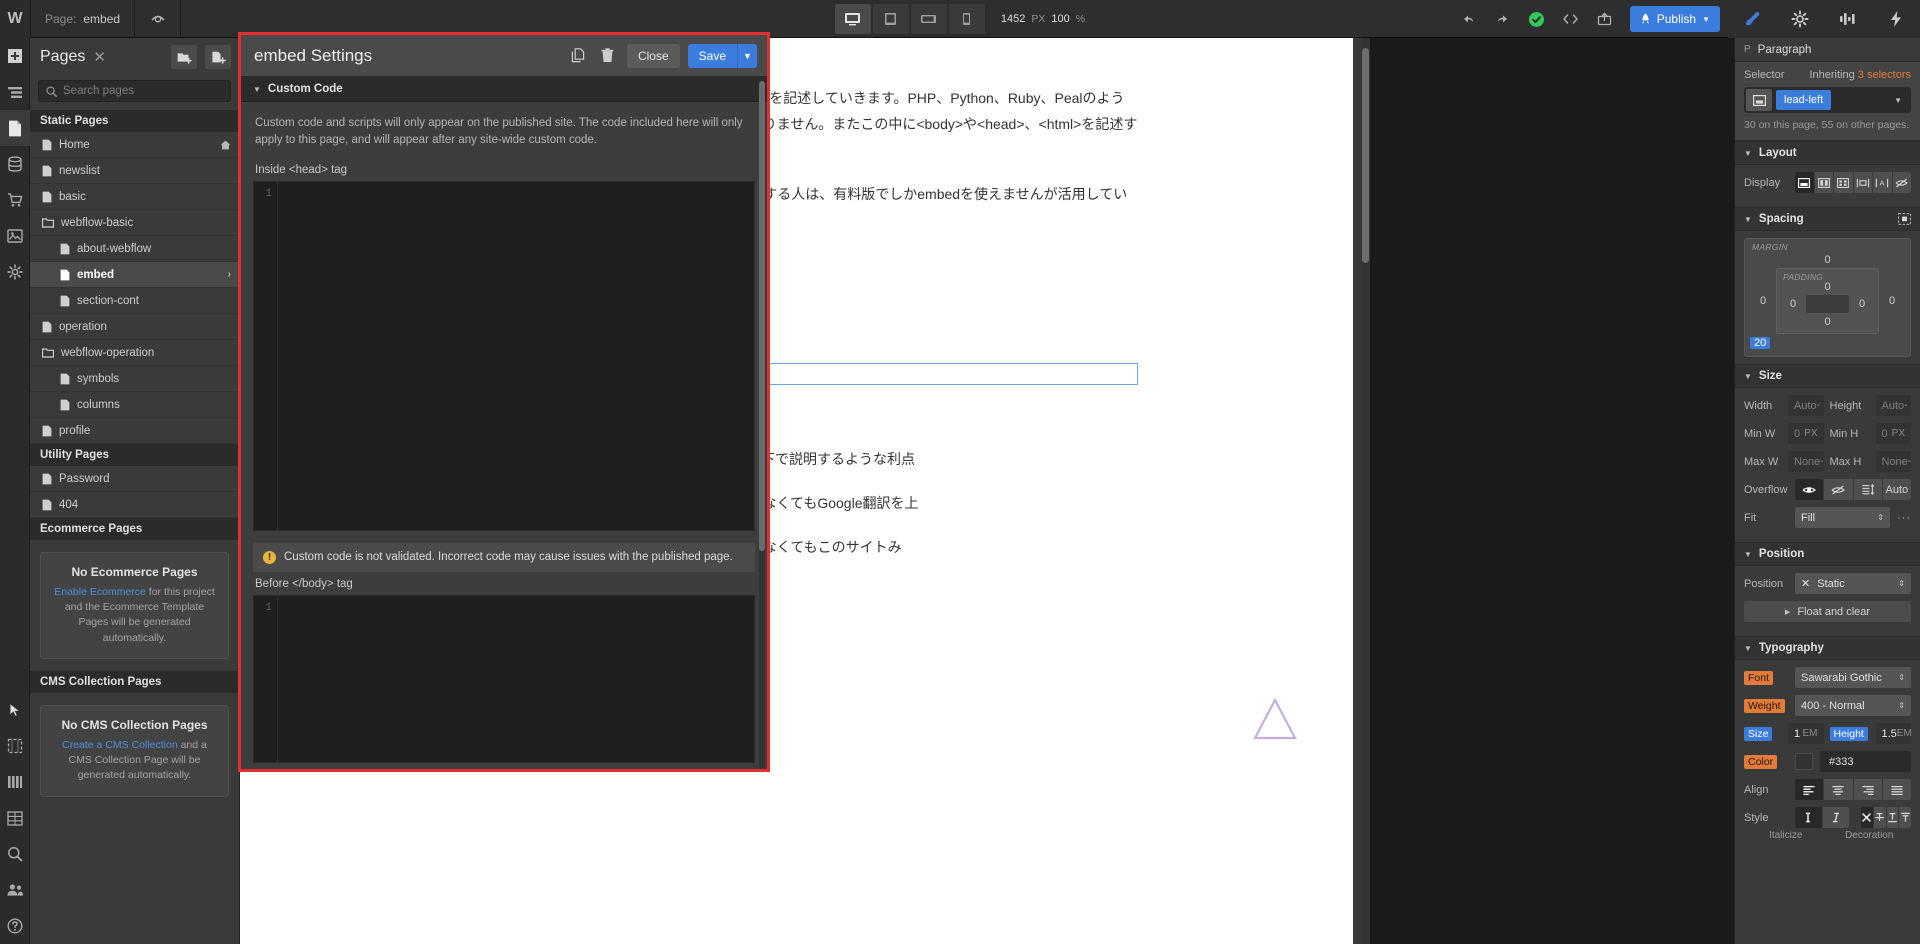 The height and width of the screenshot is (944, 1920). What do you see at coordinates (15, 746) in the screenshot?
I see `rail-frame-tool` at bounding box center [15, 746].